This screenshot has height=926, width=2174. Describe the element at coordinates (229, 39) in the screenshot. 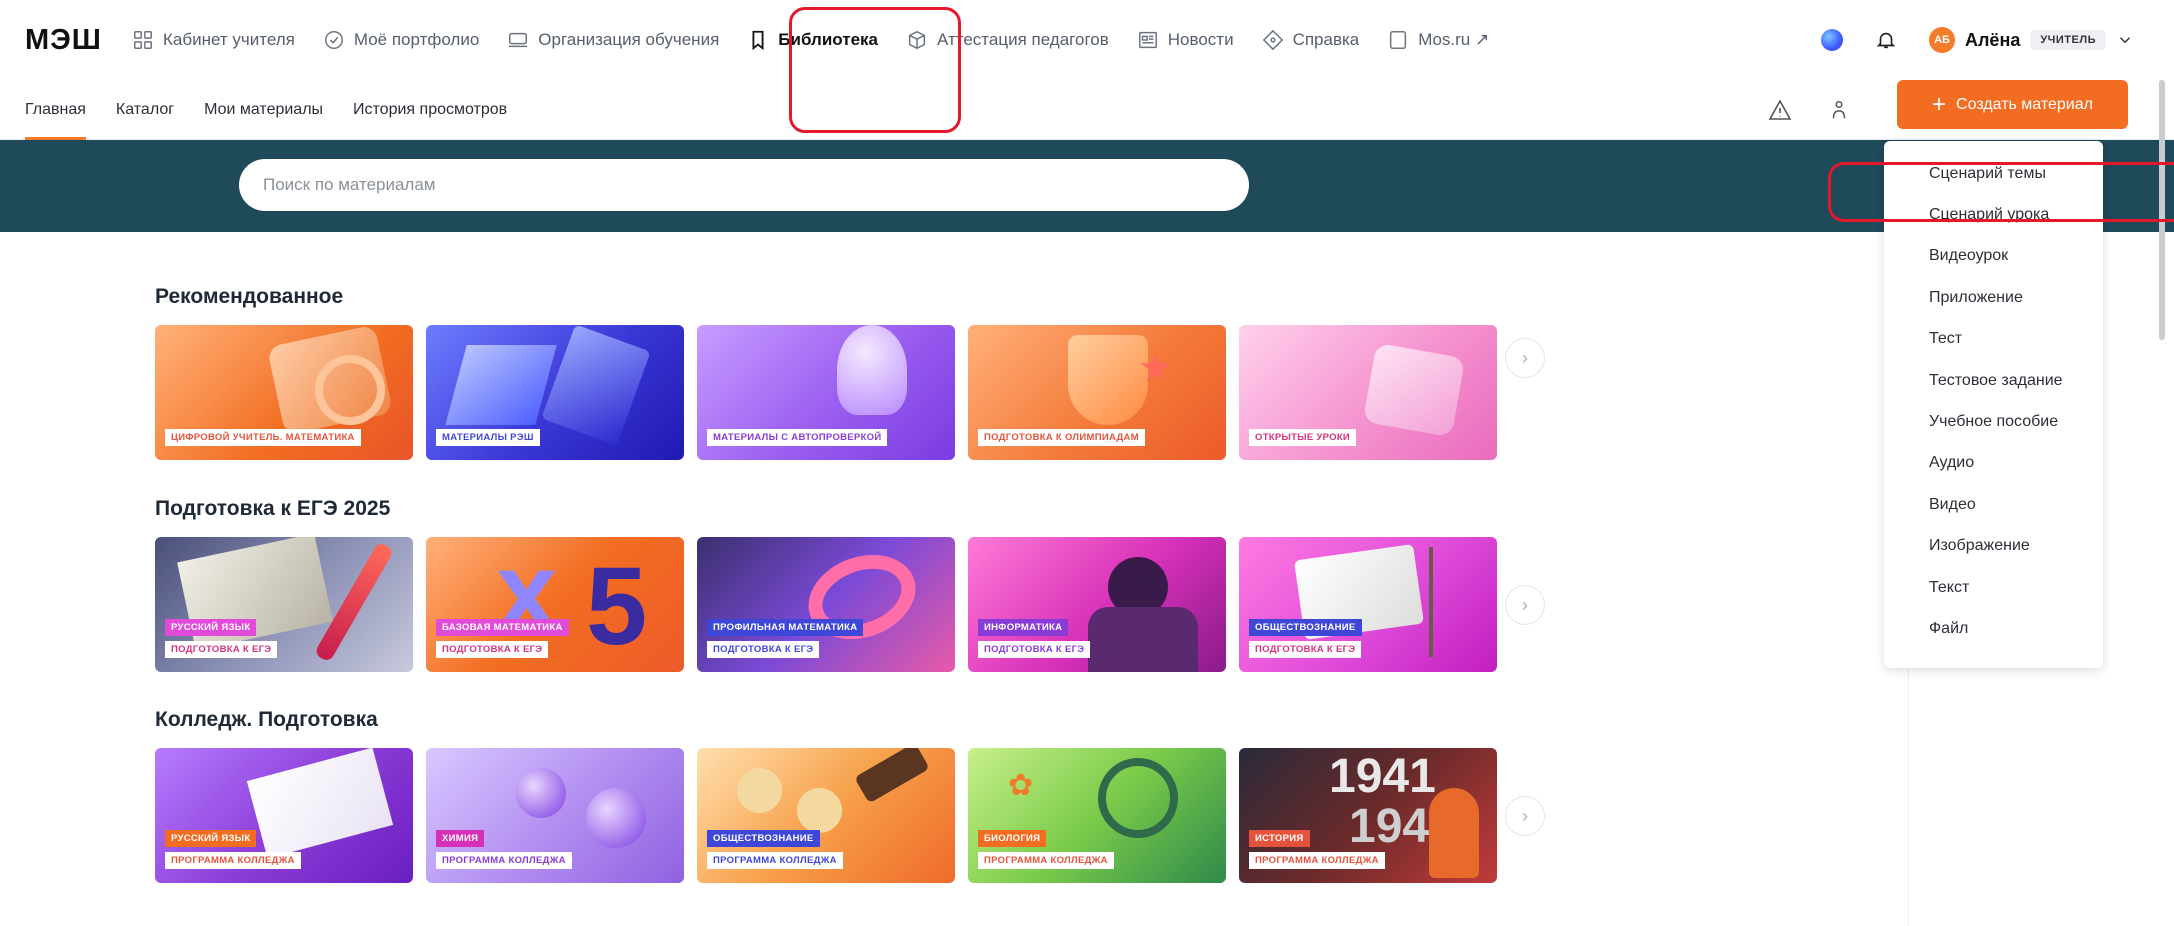

I see `nav-label: Кабинет учителя` at that location.